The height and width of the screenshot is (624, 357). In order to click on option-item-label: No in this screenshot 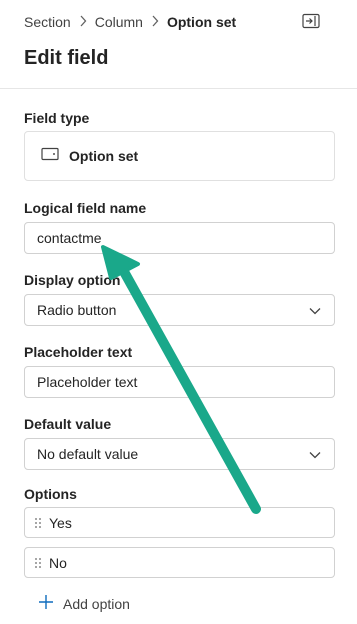, I will do `click(58, 562)`.